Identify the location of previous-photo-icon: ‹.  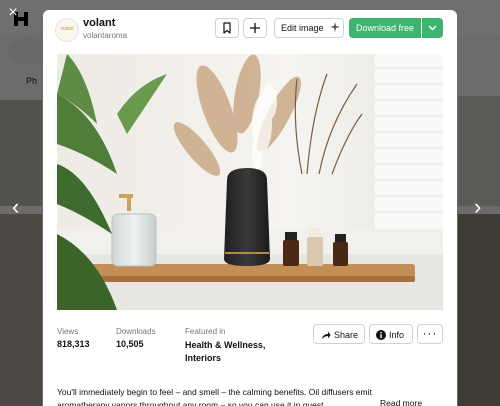
(15, 207).